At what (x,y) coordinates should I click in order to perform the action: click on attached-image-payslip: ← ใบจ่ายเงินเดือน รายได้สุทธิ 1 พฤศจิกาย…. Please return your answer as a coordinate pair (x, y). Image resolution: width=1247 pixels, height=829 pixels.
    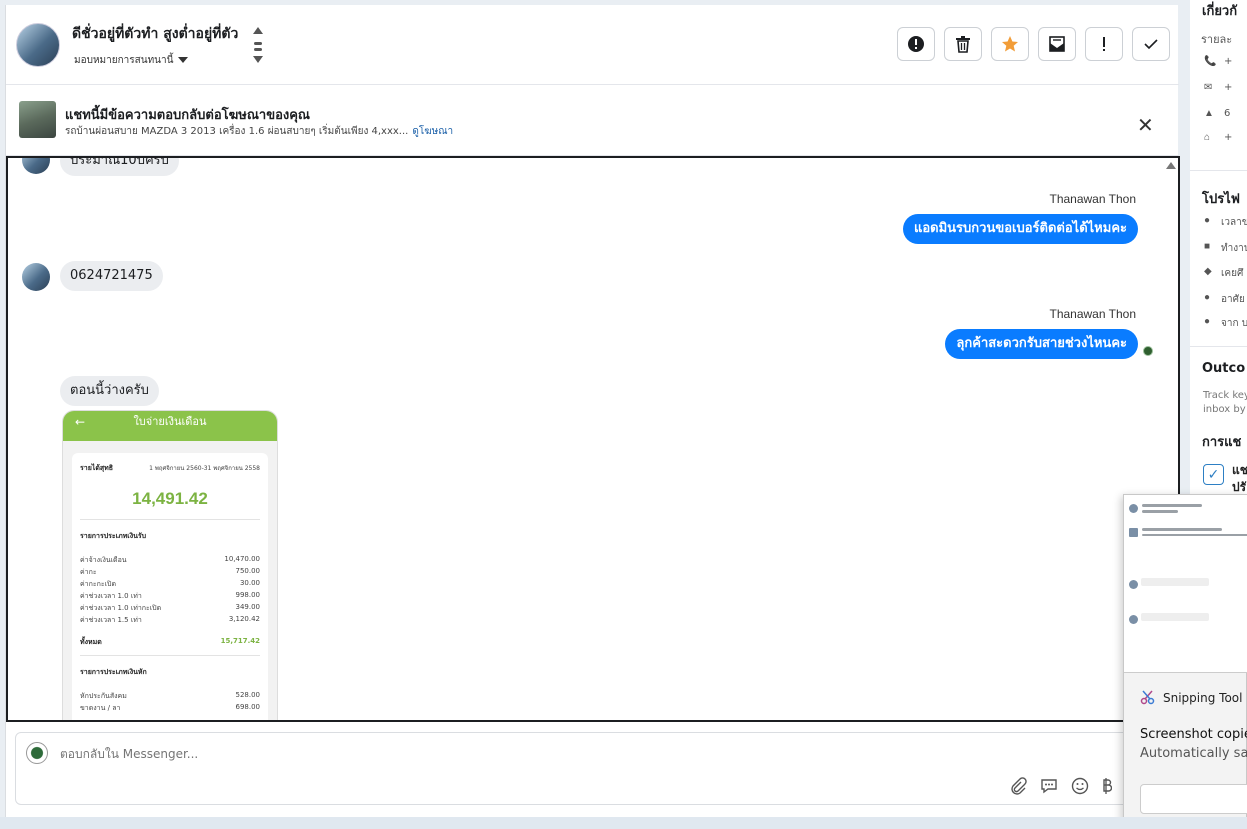
    Looking at the image, I should click on (170, 565).